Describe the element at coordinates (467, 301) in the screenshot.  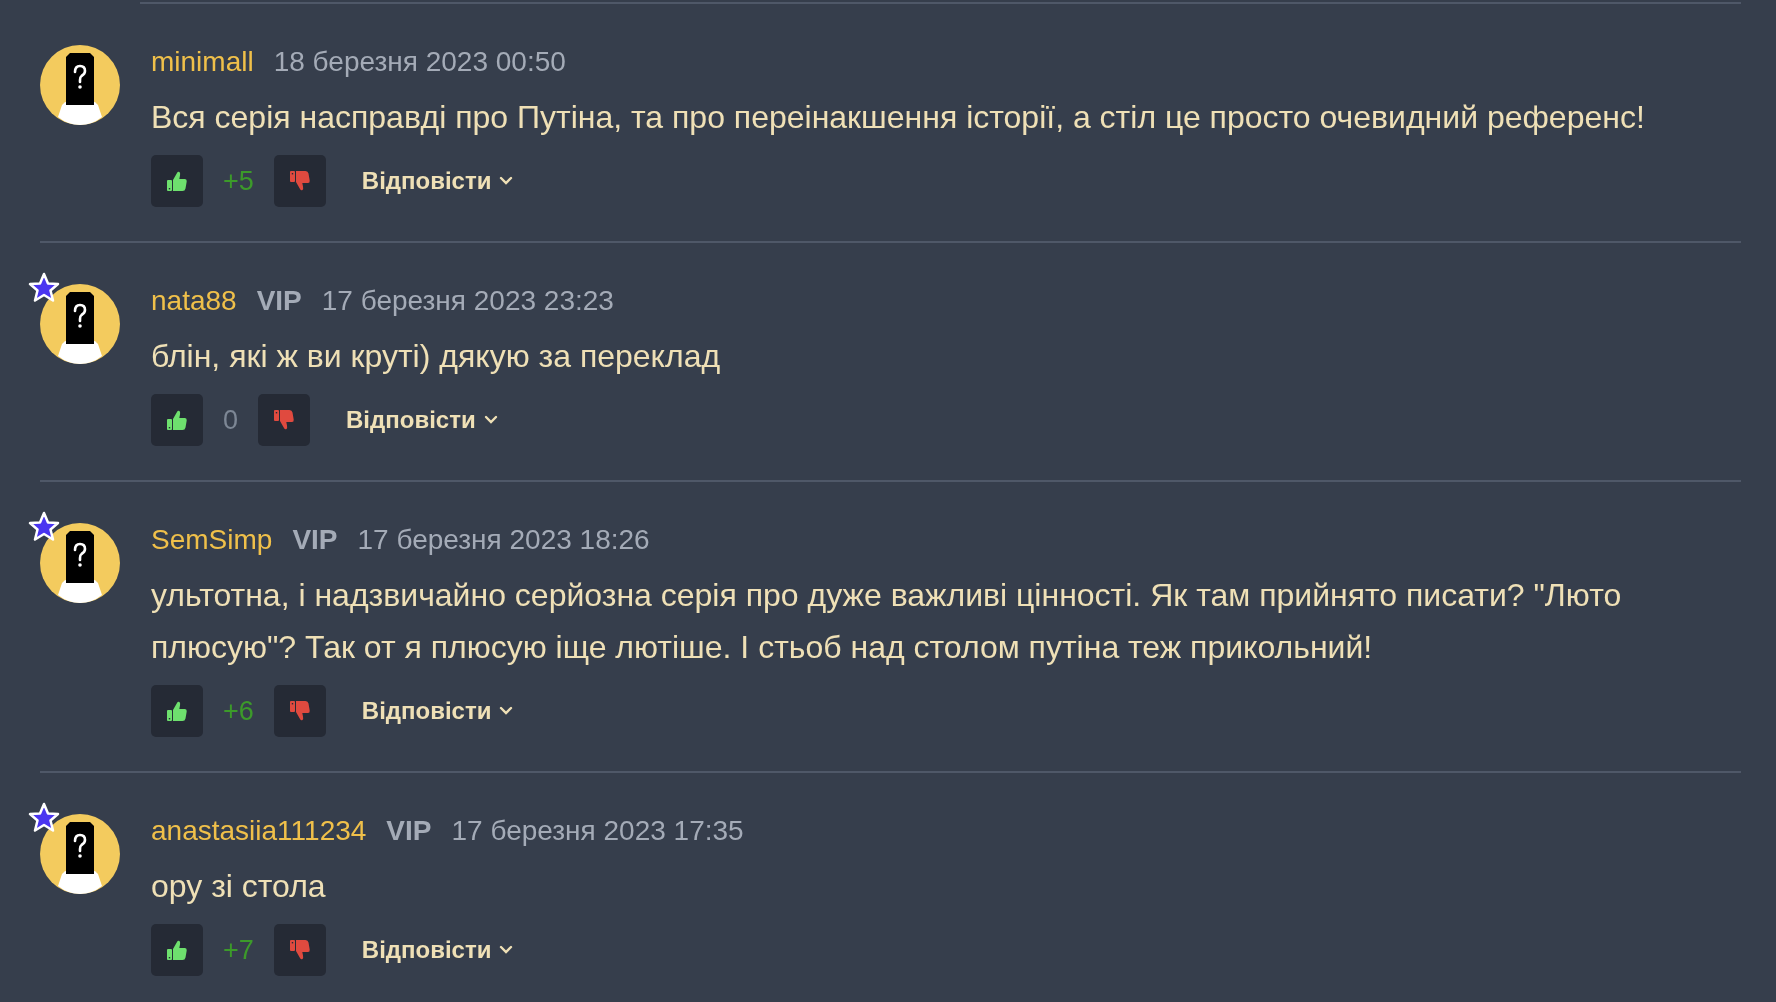
I see `comment-date: 17 березня 2023 23:23` at that location.